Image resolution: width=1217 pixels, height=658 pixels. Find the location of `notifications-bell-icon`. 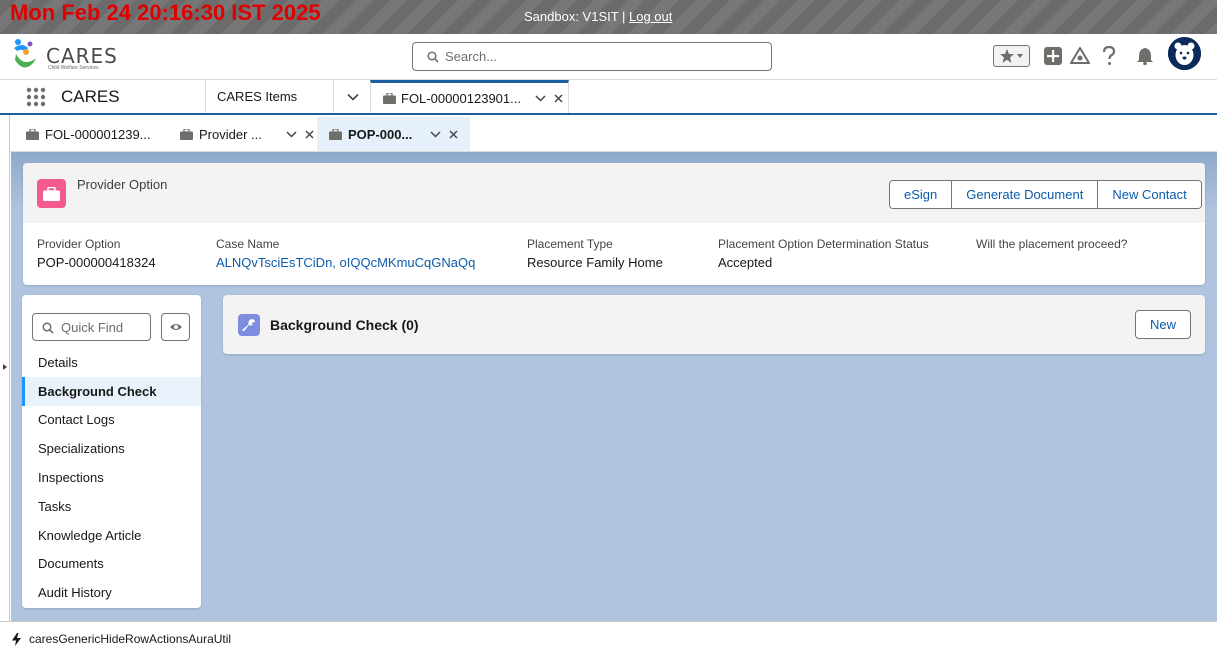

notifications-bell-icon is located at coordinates (1145, 56).